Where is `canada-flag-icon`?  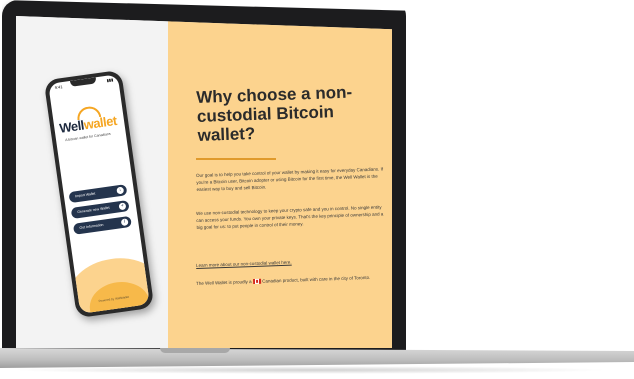 canada-flag-icon is located at coordinates (256, 282).